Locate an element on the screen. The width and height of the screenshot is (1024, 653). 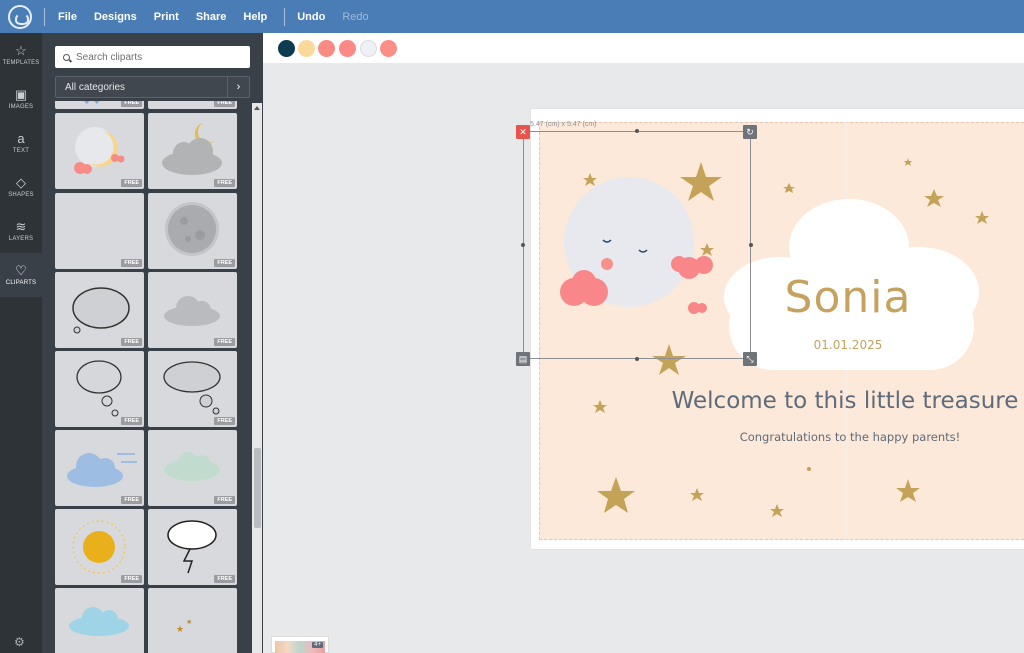
rail-item-cliparts: ♡ CLIPARTS is located at coordinates (21, 275).